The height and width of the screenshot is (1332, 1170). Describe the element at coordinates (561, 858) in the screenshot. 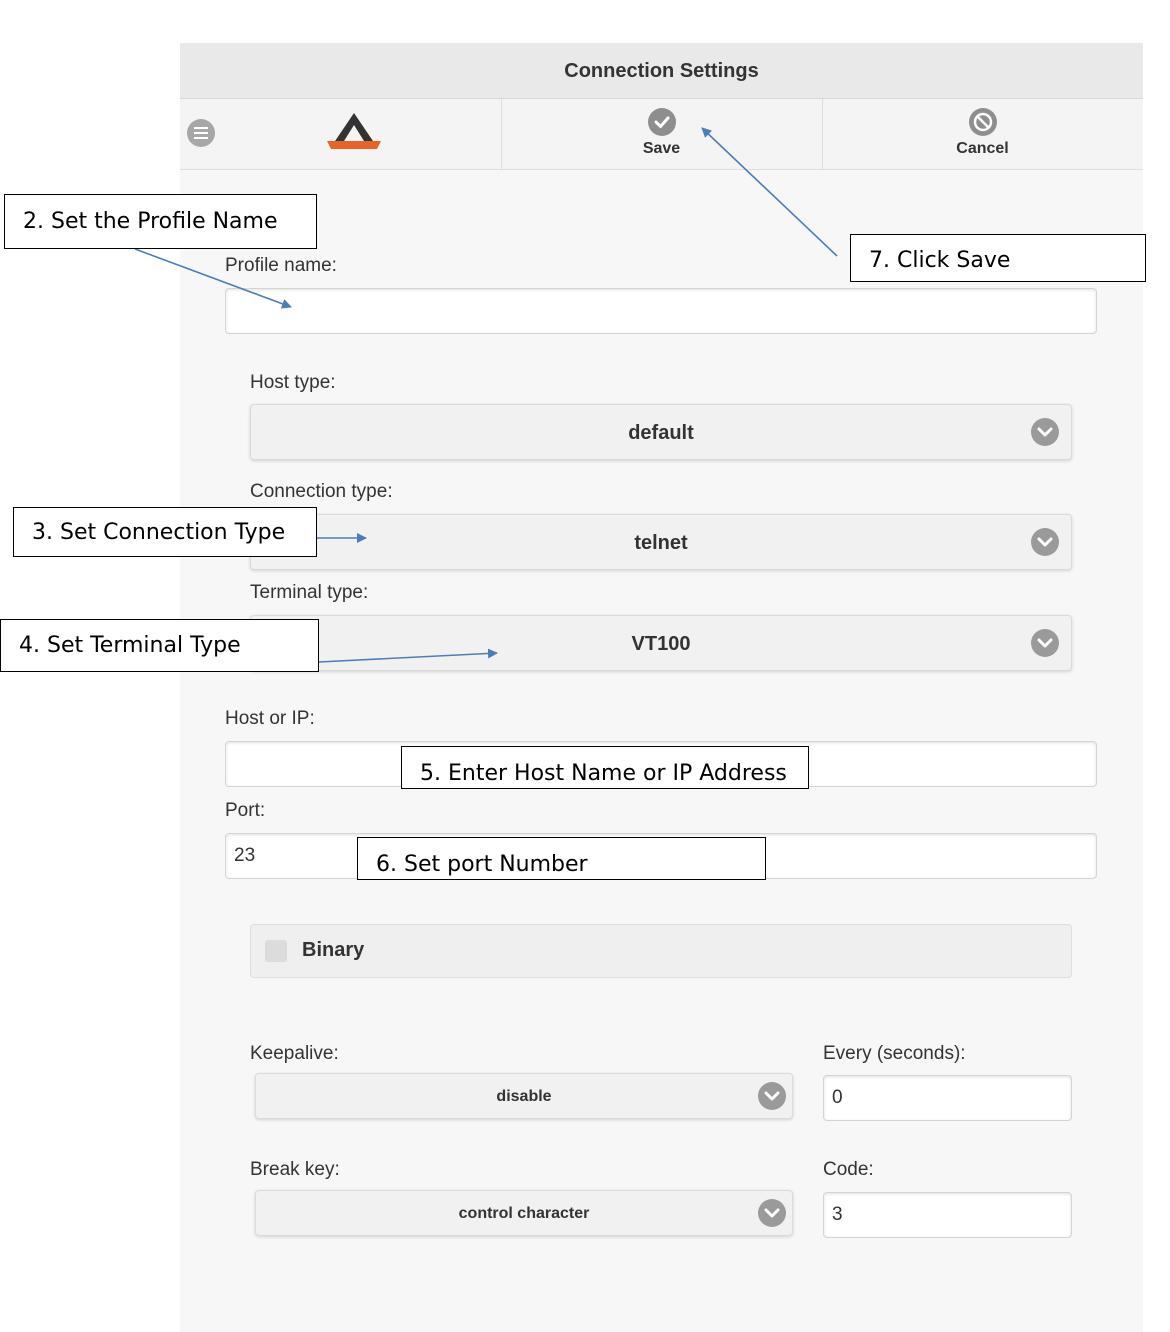

I see `annotation-step-6: 6. Set port Number` at that location.